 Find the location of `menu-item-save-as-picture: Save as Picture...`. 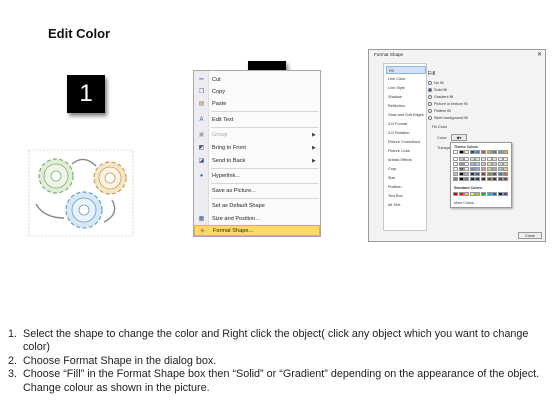

menu-item-save-as-picture: Save as Picture... is located at coordinates (257, 190).